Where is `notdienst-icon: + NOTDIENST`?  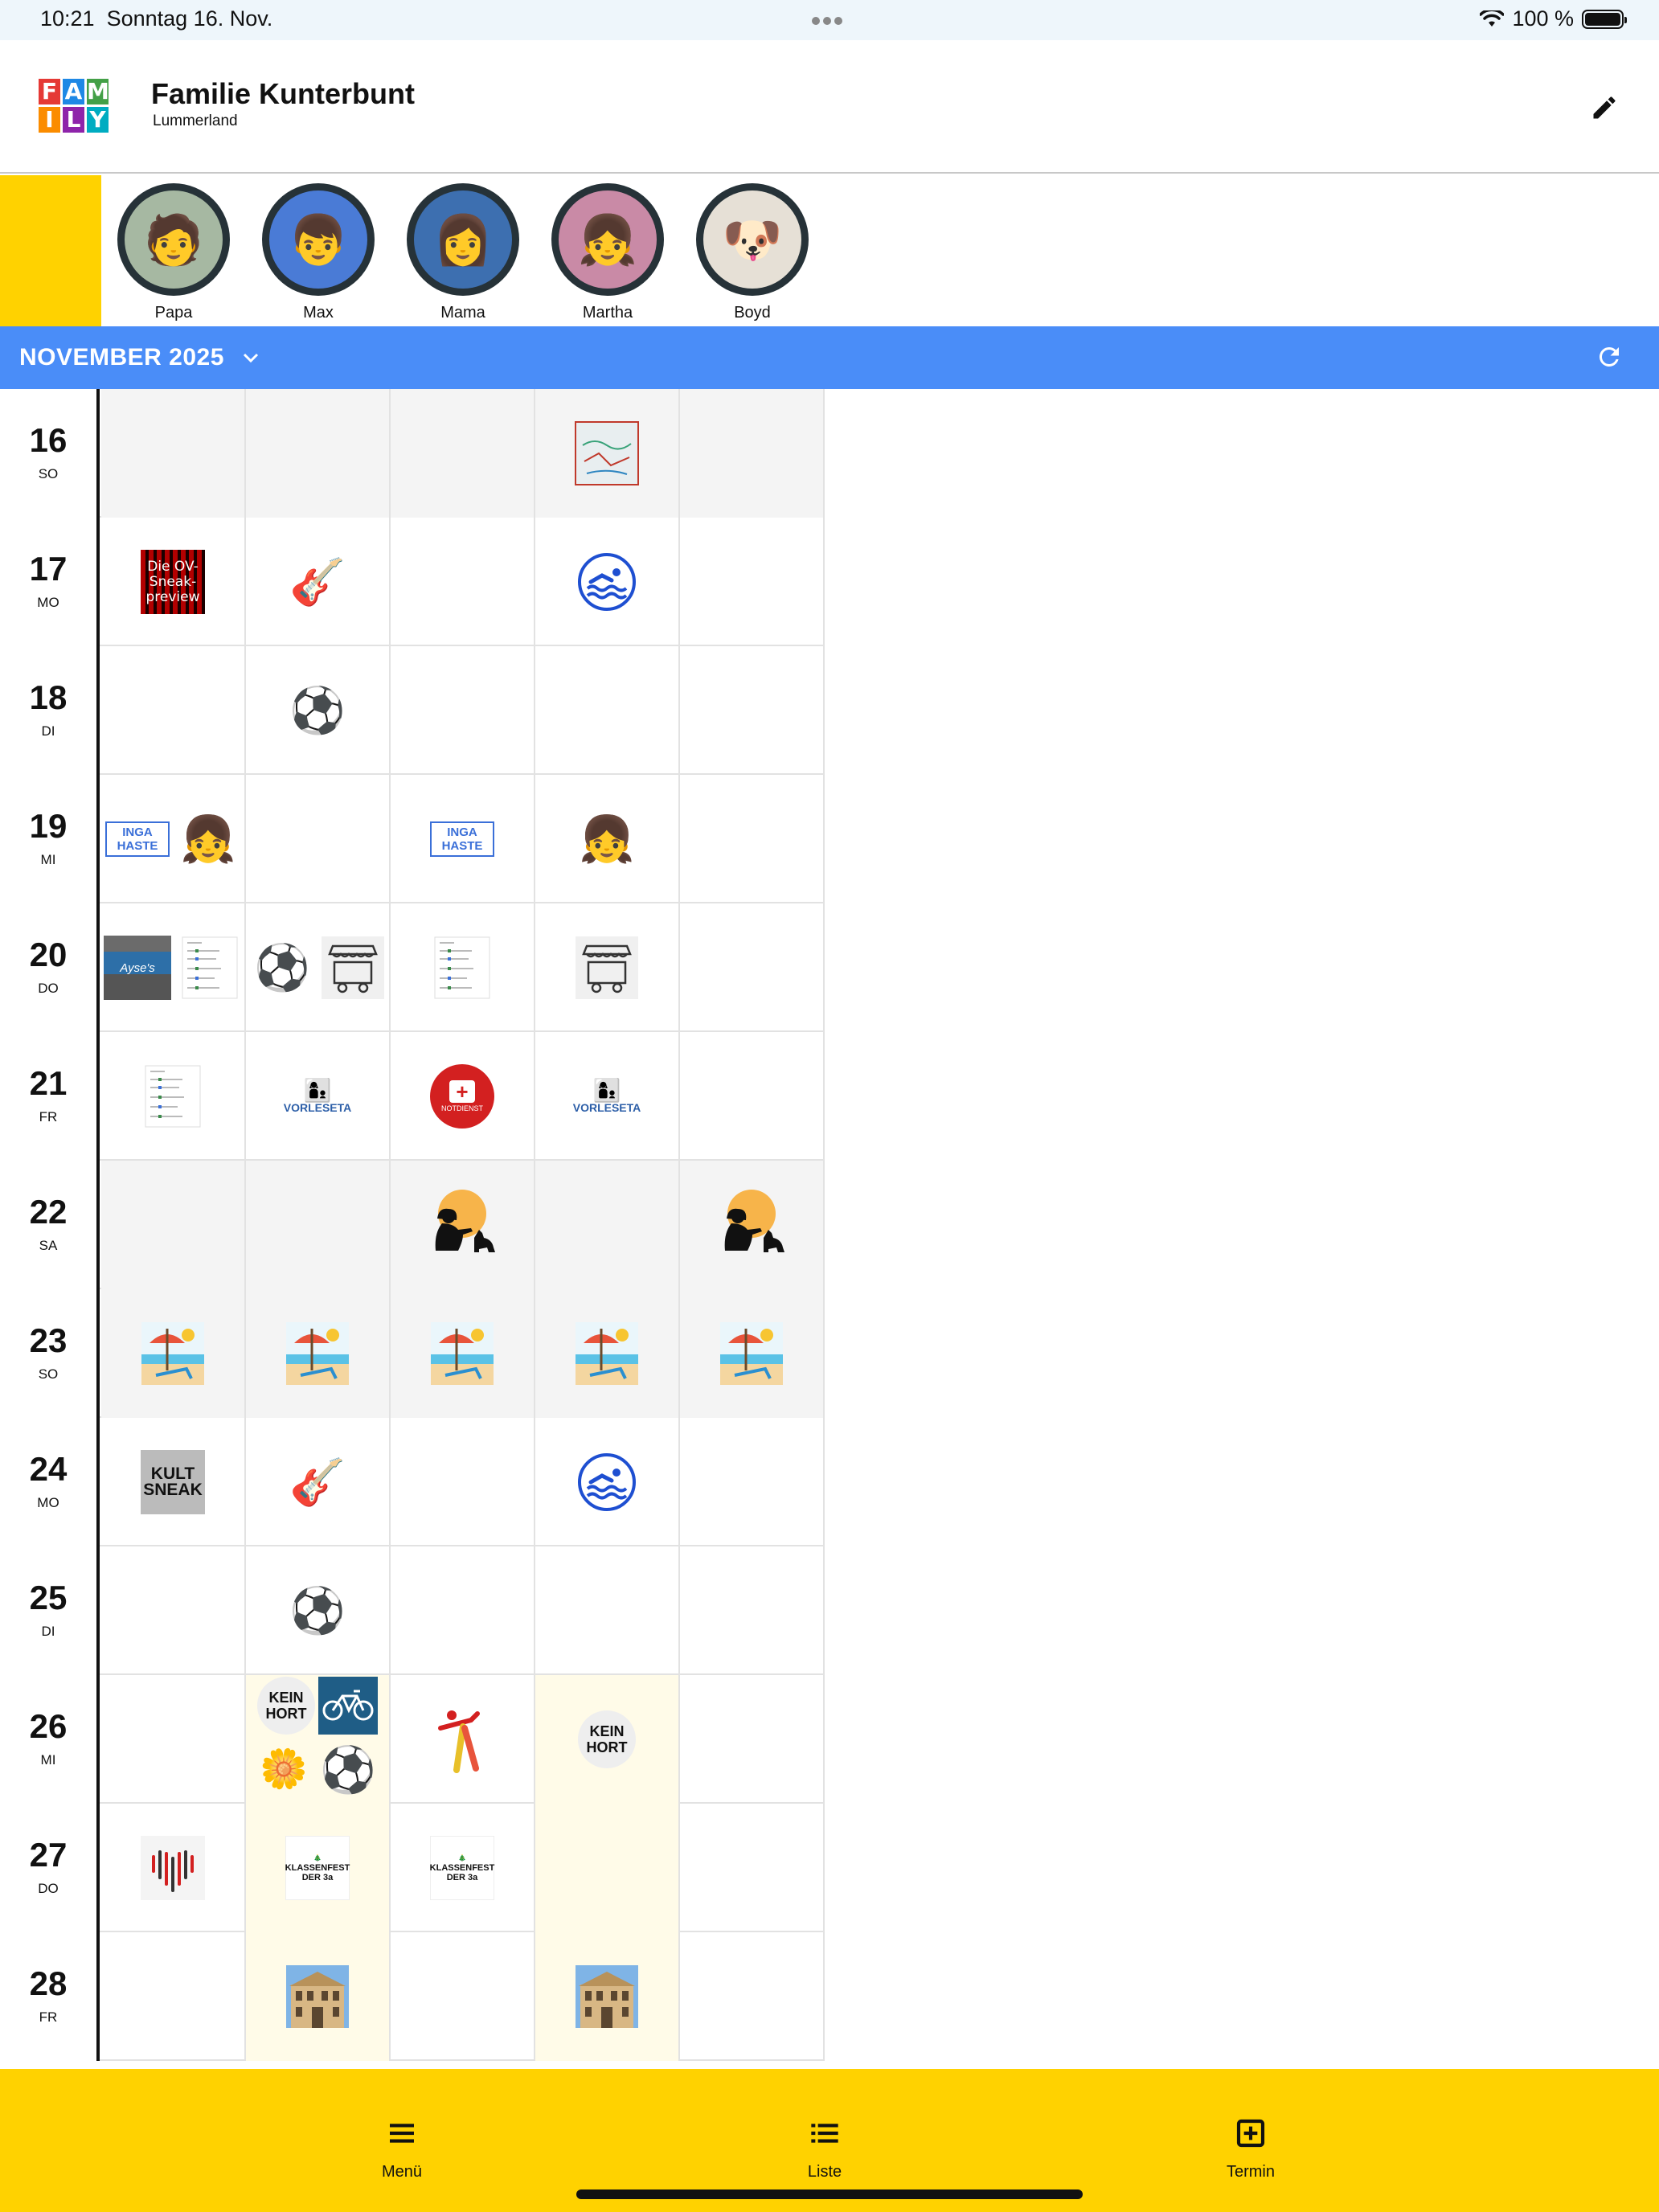 notdienst-icon: + NOTDIENST is located at coordinates (462, 1096).